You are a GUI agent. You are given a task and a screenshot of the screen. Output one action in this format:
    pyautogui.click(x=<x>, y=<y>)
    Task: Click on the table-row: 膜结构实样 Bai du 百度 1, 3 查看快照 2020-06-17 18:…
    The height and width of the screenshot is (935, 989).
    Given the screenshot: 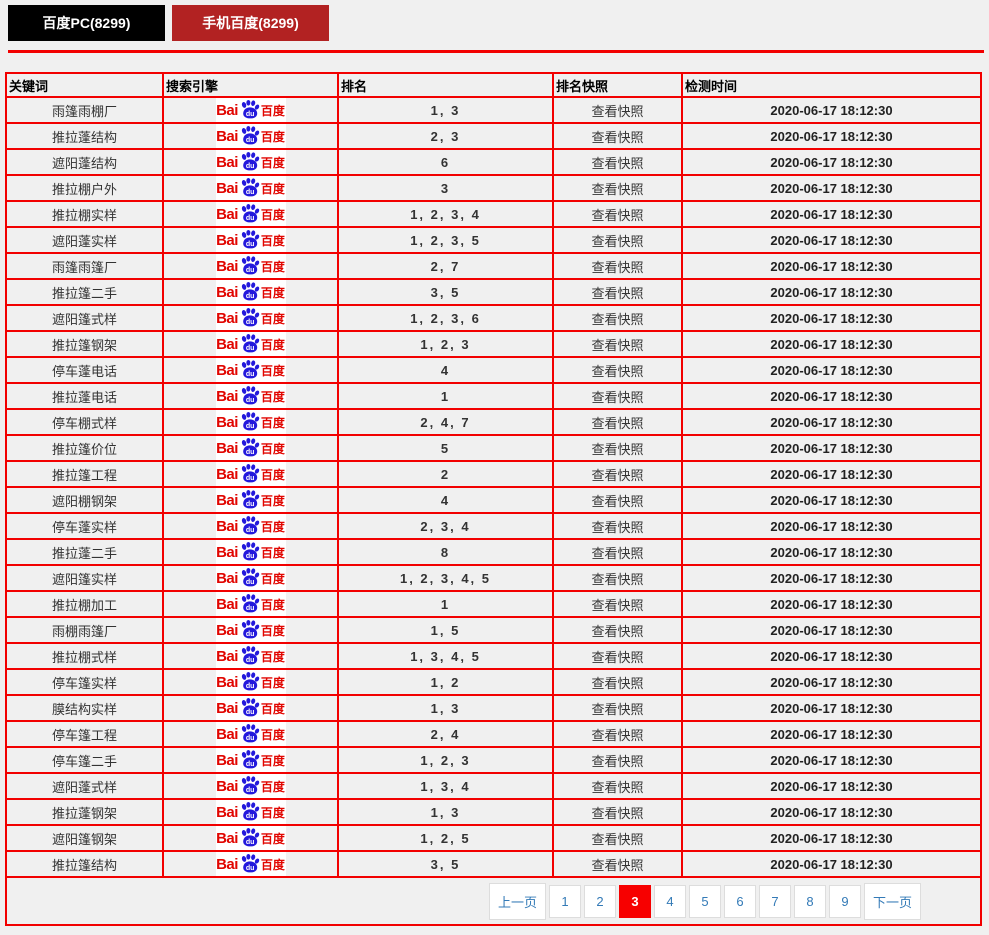 What is the action you would take?
    pyautogui.click(x=493, y=708)
    